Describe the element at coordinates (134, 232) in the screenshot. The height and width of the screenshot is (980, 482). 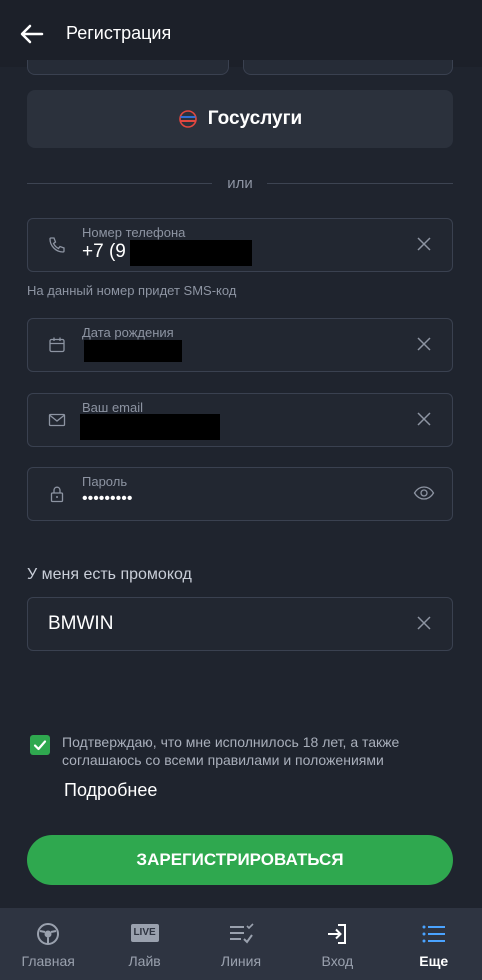
I see `phone-label: Номер телефона` at that location.